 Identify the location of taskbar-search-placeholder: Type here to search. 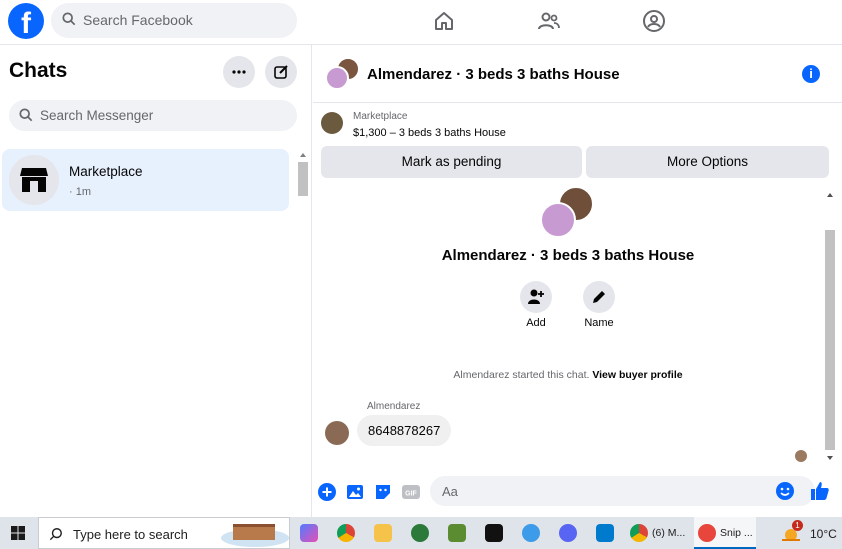
(130, 534).